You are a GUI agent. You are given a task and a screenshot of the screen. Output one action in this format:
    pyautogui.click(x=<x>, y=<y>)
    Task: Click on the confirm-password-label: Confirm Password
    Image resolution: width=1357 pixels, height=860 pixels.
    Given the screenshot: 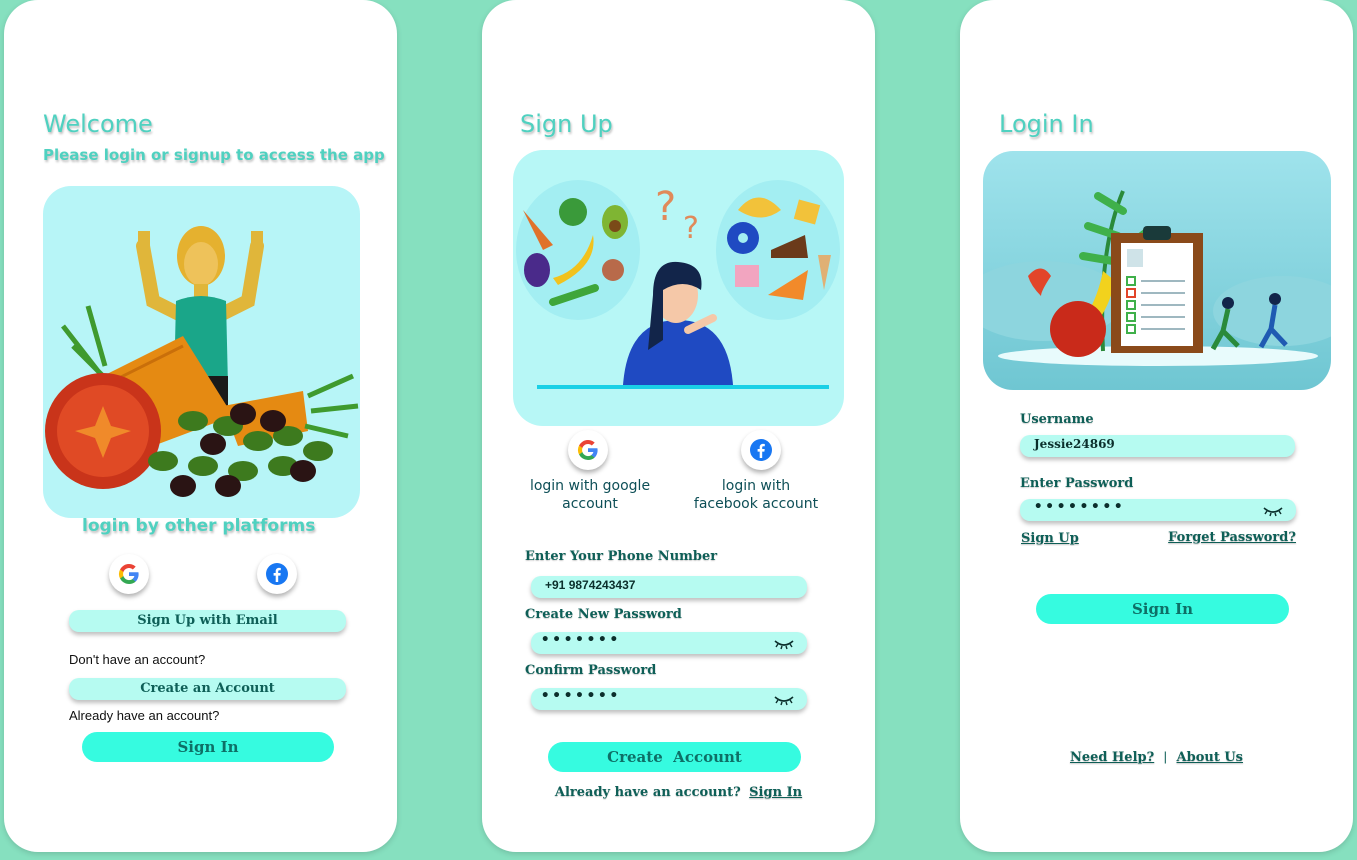 What is the action you would take?
    pyautogui.click(x=591, y=670)
    